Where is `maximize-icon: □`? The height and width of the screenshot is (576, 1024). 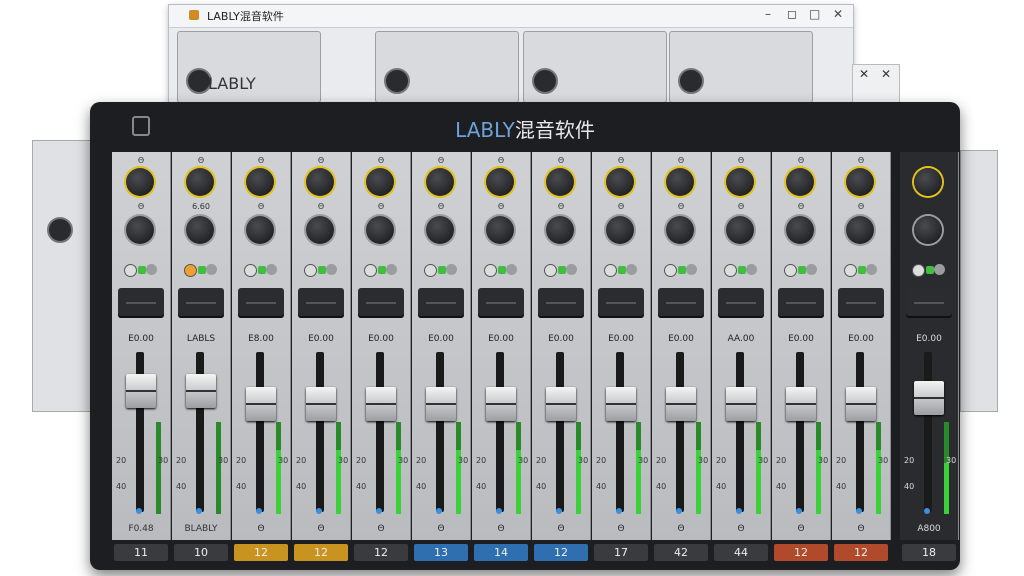
maximize-icon: □ is located at coordinates (814, 14).